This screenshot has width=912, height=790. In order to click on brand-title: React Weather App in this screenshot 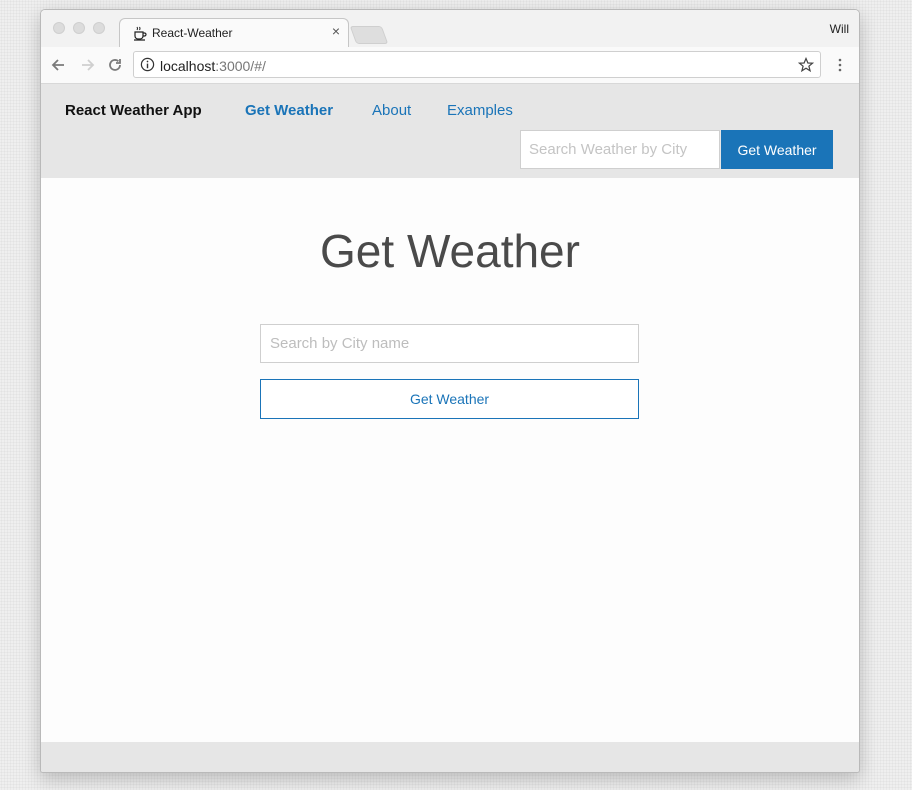, I will do `click(133, 110)`.